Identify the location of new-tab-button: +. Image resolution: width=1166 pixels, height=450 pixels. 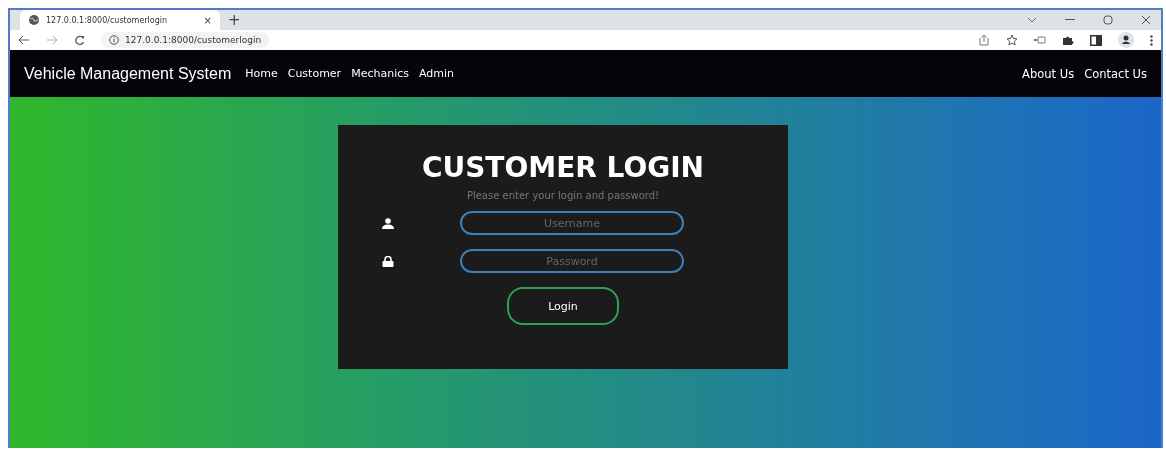
(234, 20).